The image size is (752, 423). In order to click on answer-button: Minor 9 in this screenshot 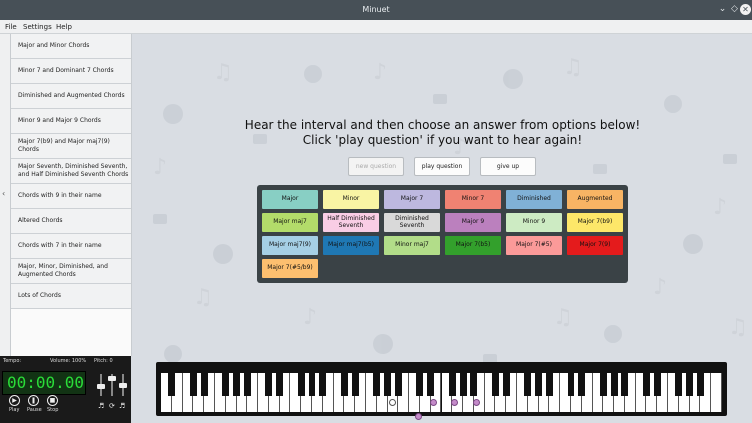, I will do `click(534, 222)`.